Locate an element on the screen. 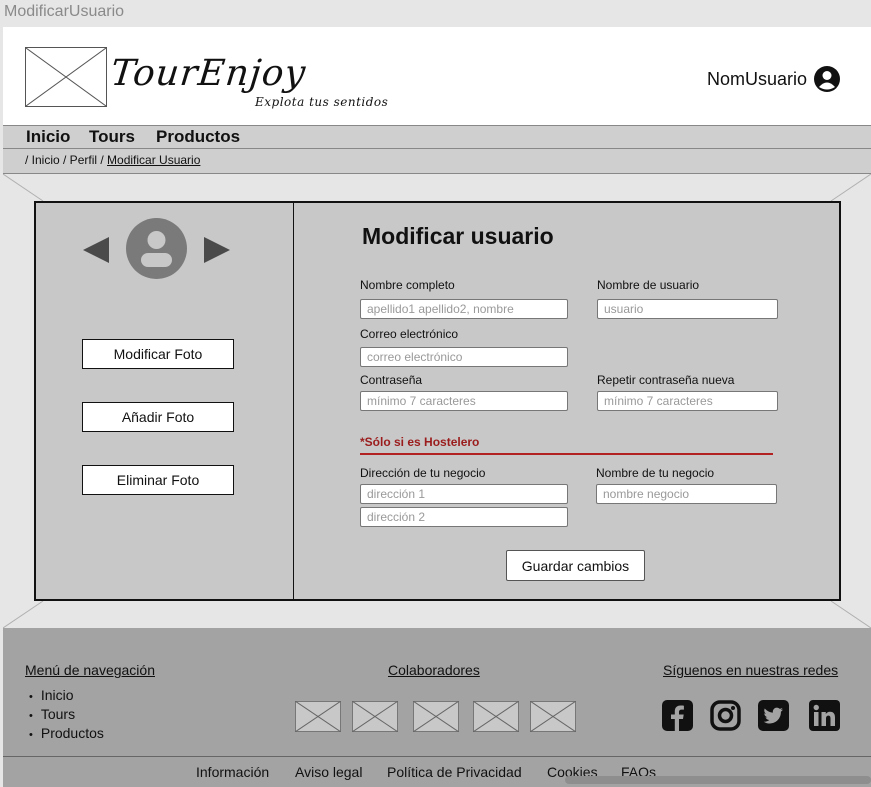 Image resolution: width=871 pixels, height=787 pixels. footer-social-heading: Síguenos en nuestras redes is located at coordinates (750, 670).